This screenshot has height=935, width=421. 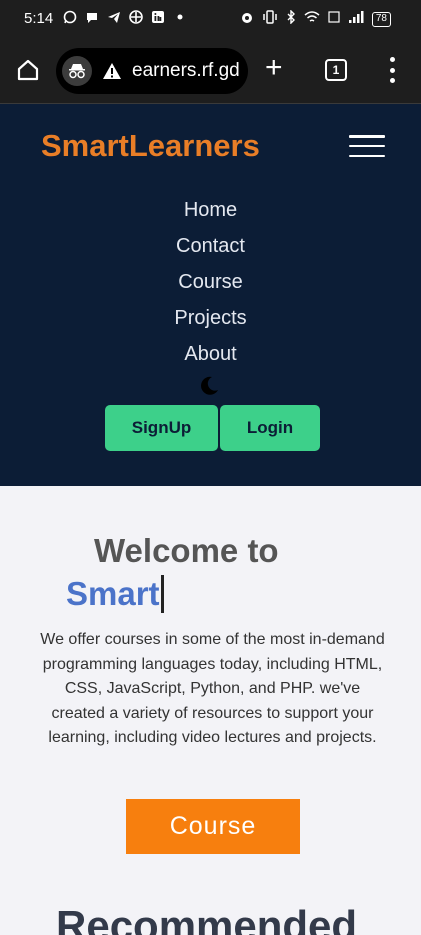 I want to click on message-icon, so click(x=91, y=16).